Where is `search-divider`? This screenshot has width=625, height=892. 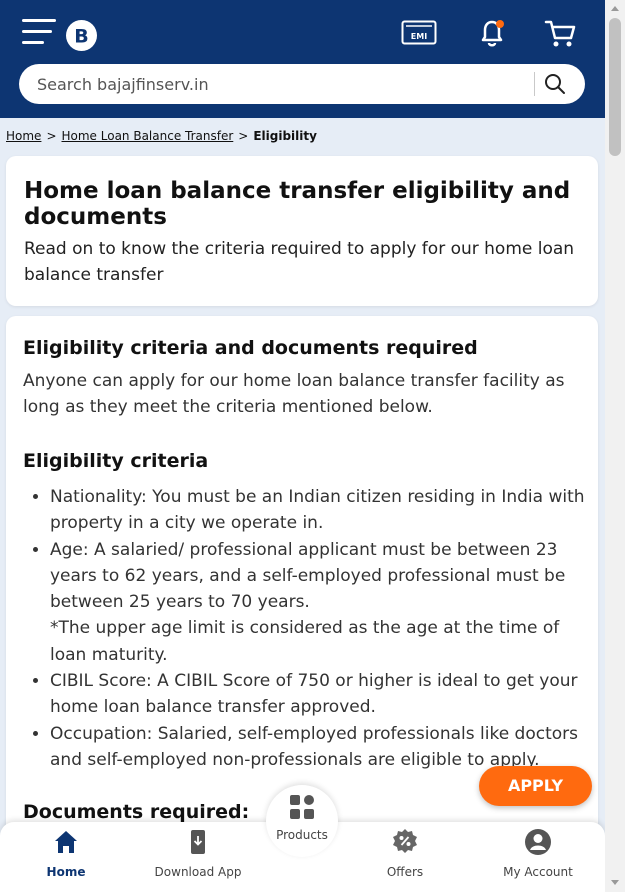 search-divider is located at coordinates (534, 84).